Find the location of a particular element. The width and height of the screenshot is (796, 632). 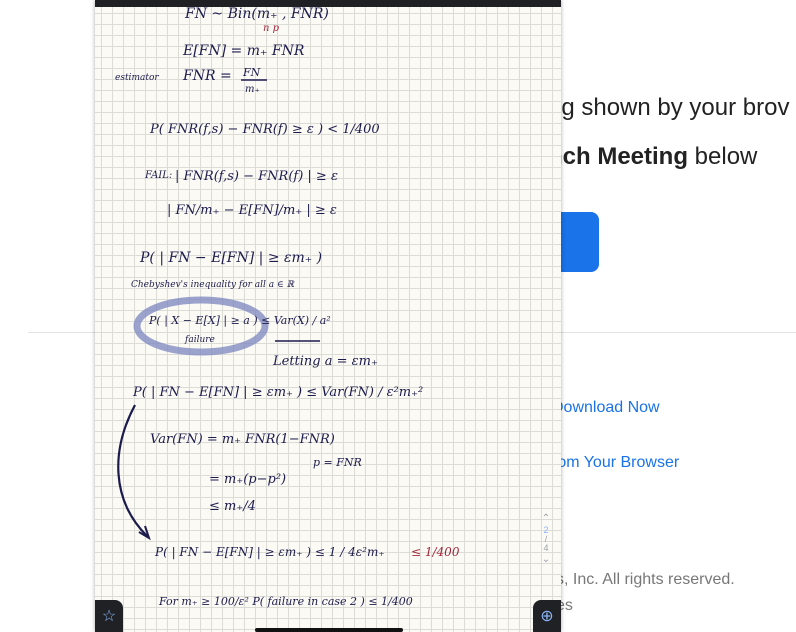

total-pages: 4 is located at coordinates (546, 548).